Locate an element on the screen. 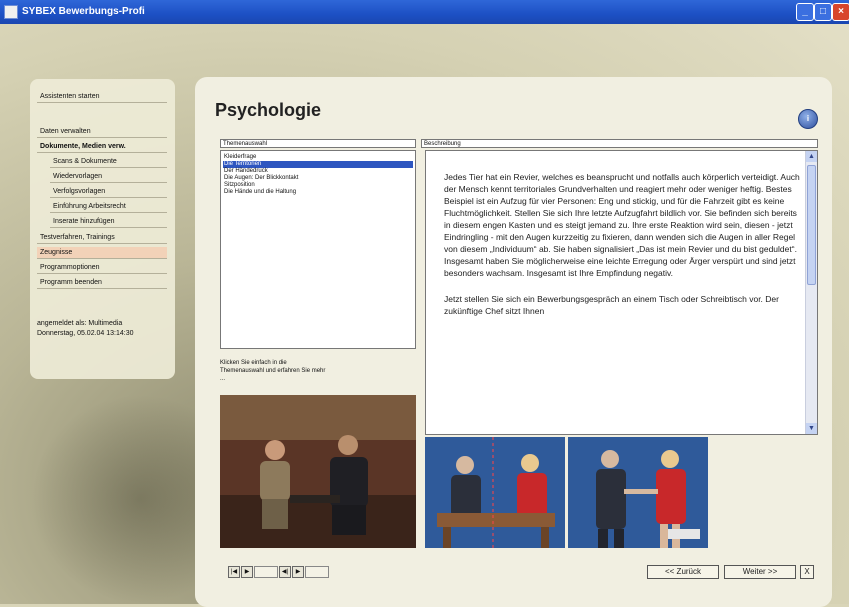  next-button: Weiter >> is located at coordinates (760, 572).